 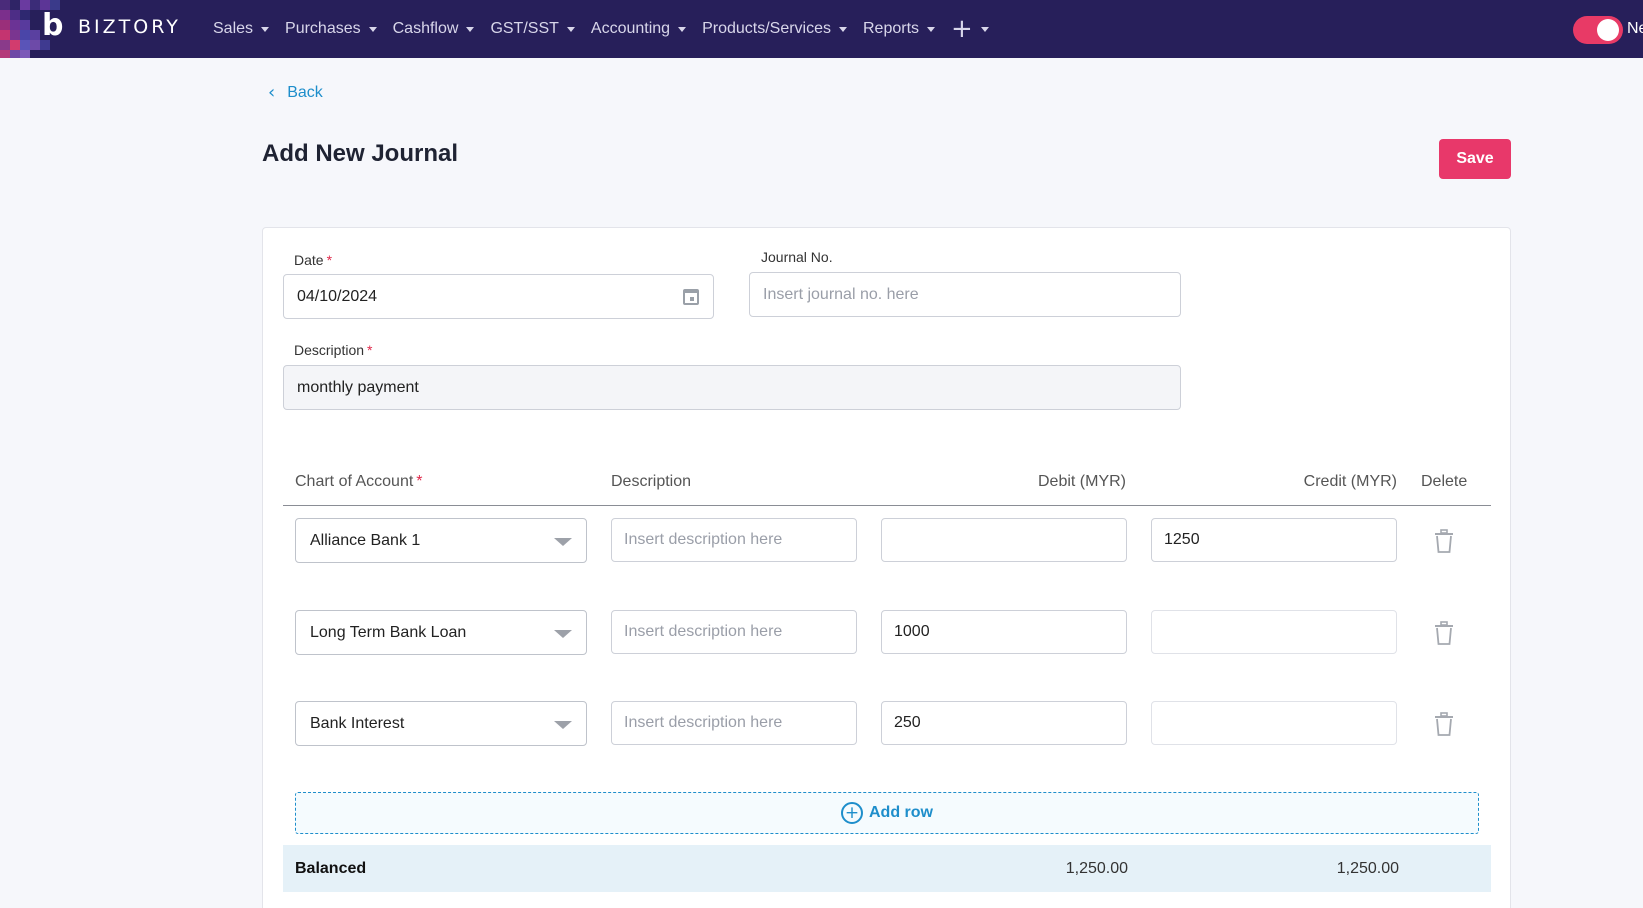 I want to click on column-header-credit: Credit (MYR), so click(x=1350, y=481).